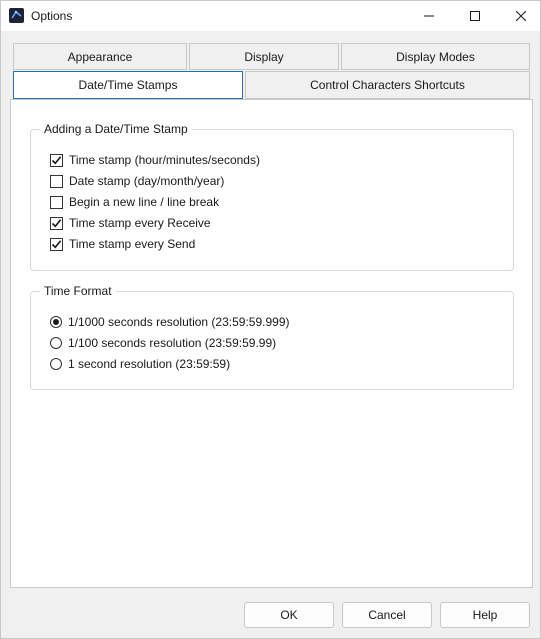 This screenshot has height=639, width=541. I want to click on radio-selected-dot, so click(56, 322).